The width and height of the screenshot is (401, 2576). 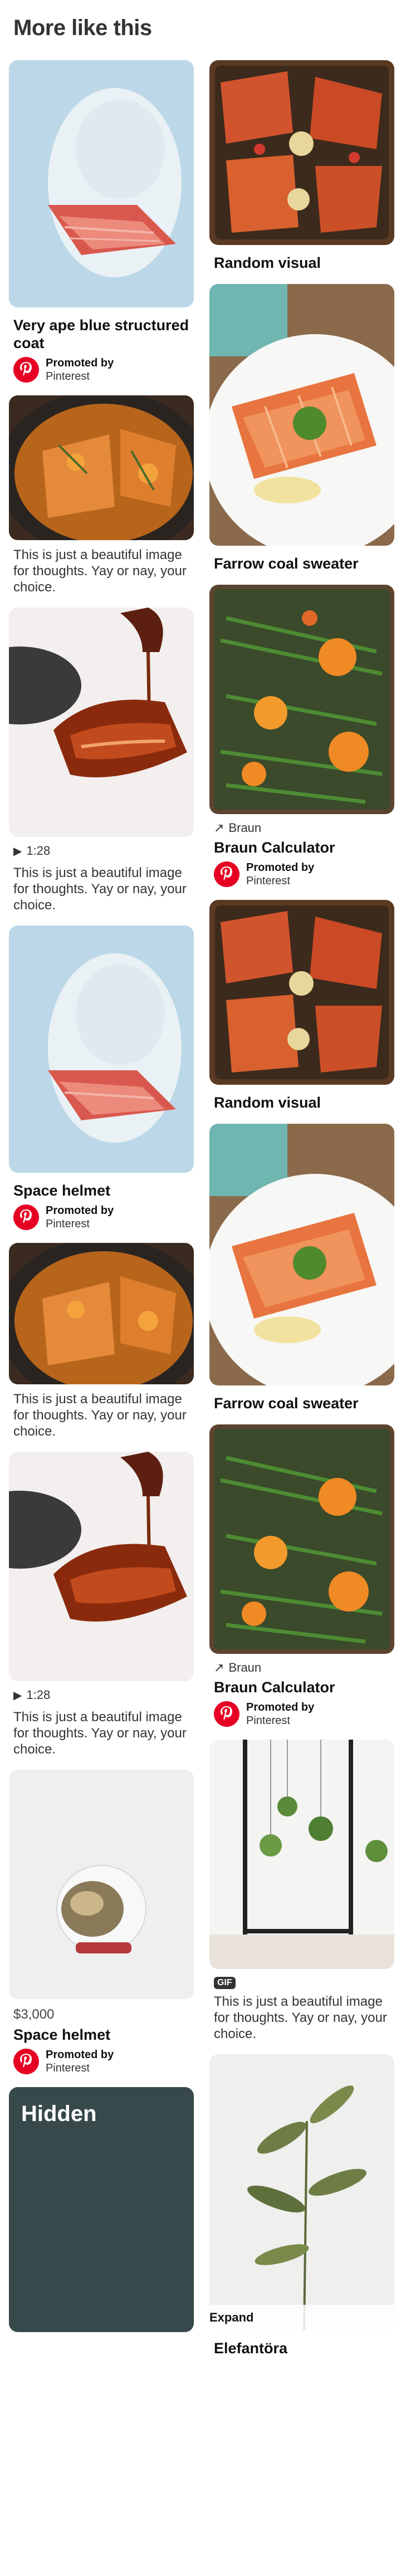 What do you see at coordinates (101, 334) in the screenshot?
I see `pin-title: Very ape blue structured coat` at bounding box center [101, 334].